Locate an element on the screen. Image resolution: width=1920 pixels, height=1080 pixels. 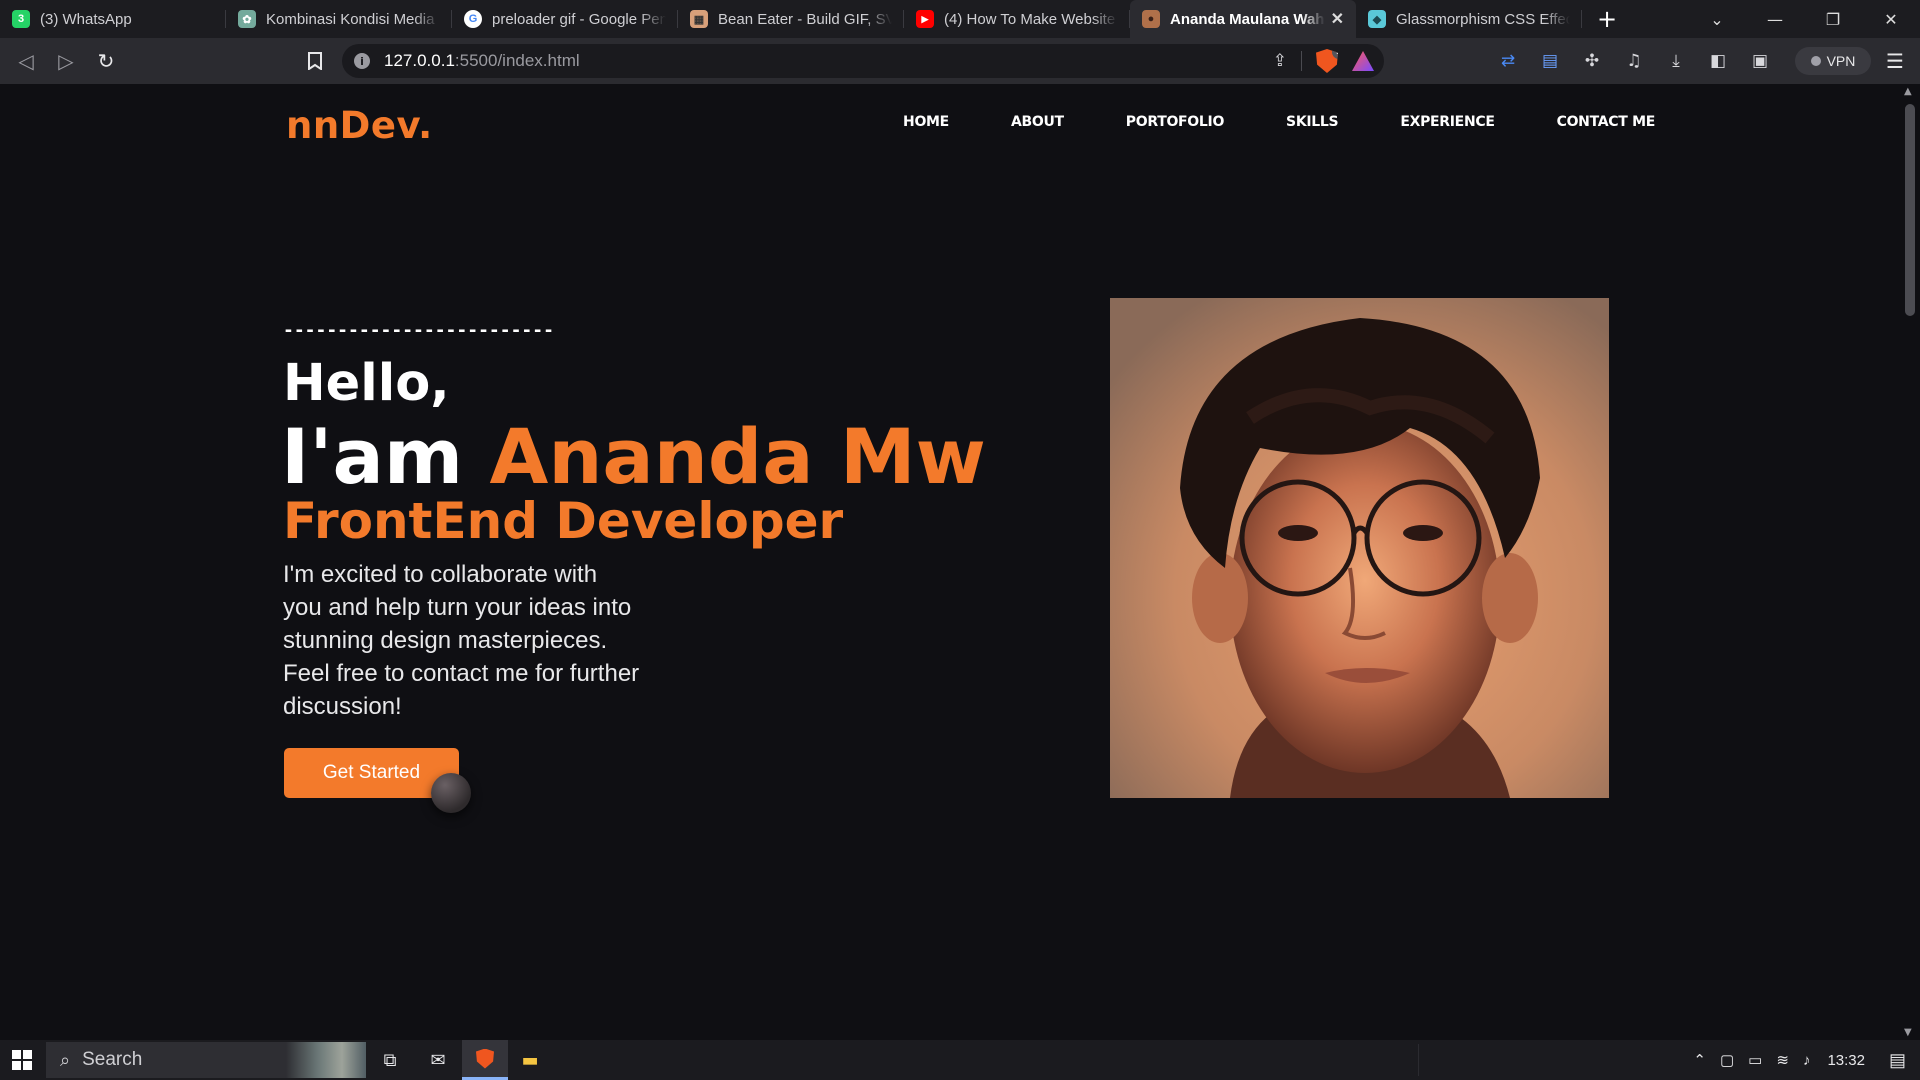
search-placeholder: Search is located at coordinates (112, 1059).